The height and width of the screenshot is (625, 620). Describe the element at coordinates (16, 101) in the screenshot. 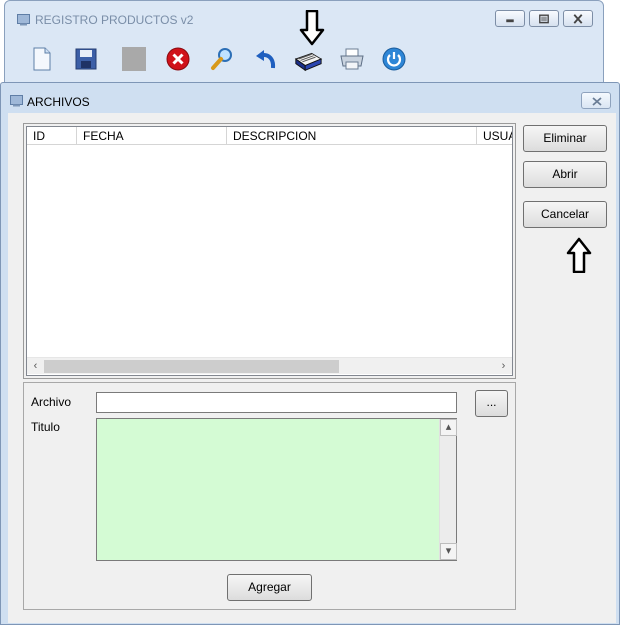

I see `dialog-app-icon` at that location.